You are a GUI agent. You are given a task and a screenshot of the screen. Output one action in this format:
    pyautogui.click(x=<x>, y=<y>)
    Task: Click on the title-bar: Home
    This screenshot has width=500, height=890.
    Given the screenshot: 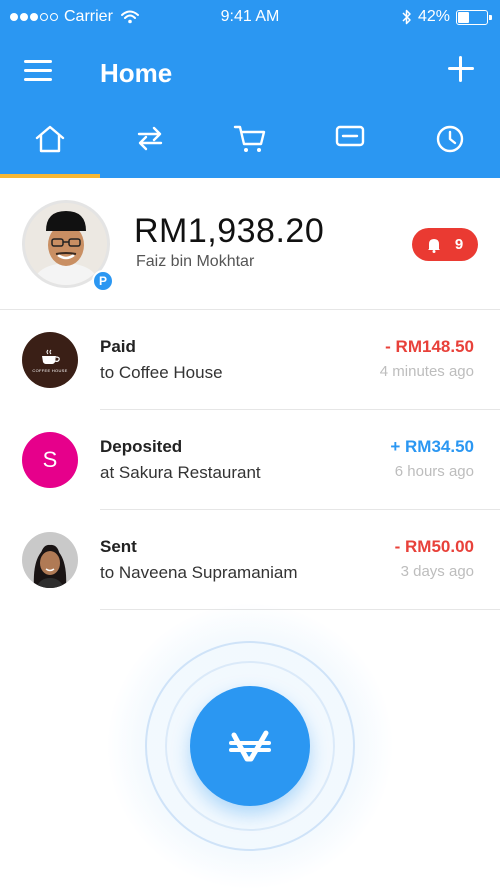 What is the action you would take?
    pyautogui.click(x=250, y=74)
    